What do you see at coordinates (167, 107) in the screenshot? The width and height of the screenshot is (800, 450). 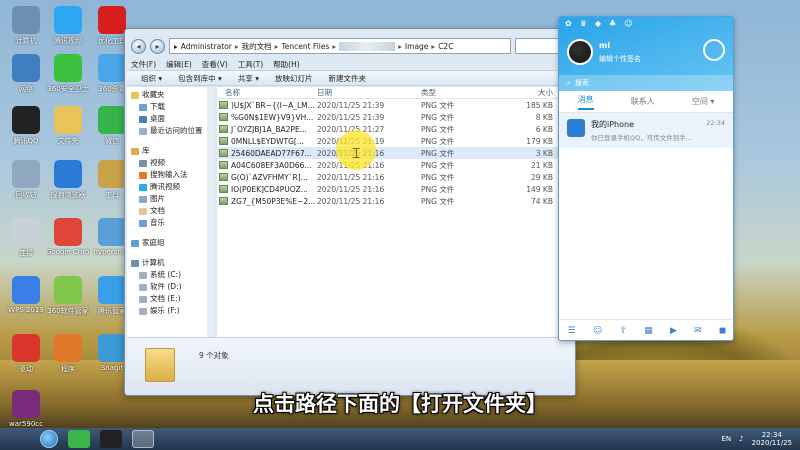 I see `sidebar-item: 下载` at bounding box center [167, 107].